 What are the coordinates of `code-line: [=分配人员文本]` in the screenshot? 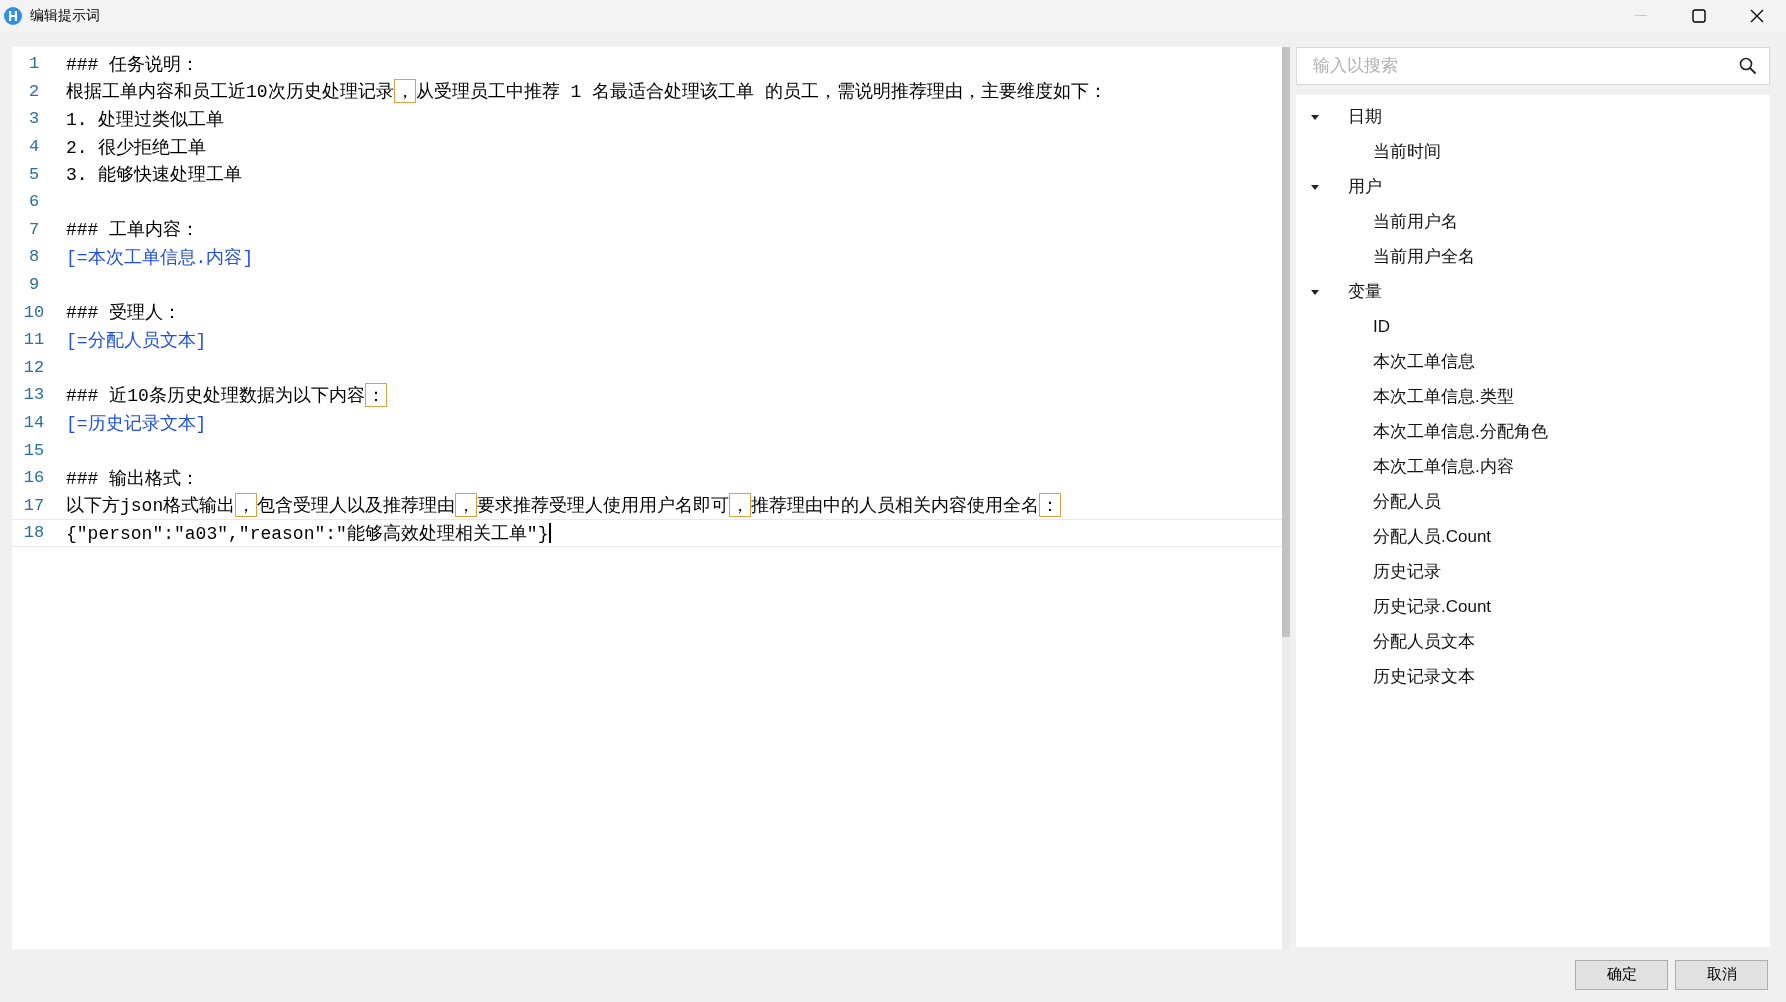 It's located at (136, 340).